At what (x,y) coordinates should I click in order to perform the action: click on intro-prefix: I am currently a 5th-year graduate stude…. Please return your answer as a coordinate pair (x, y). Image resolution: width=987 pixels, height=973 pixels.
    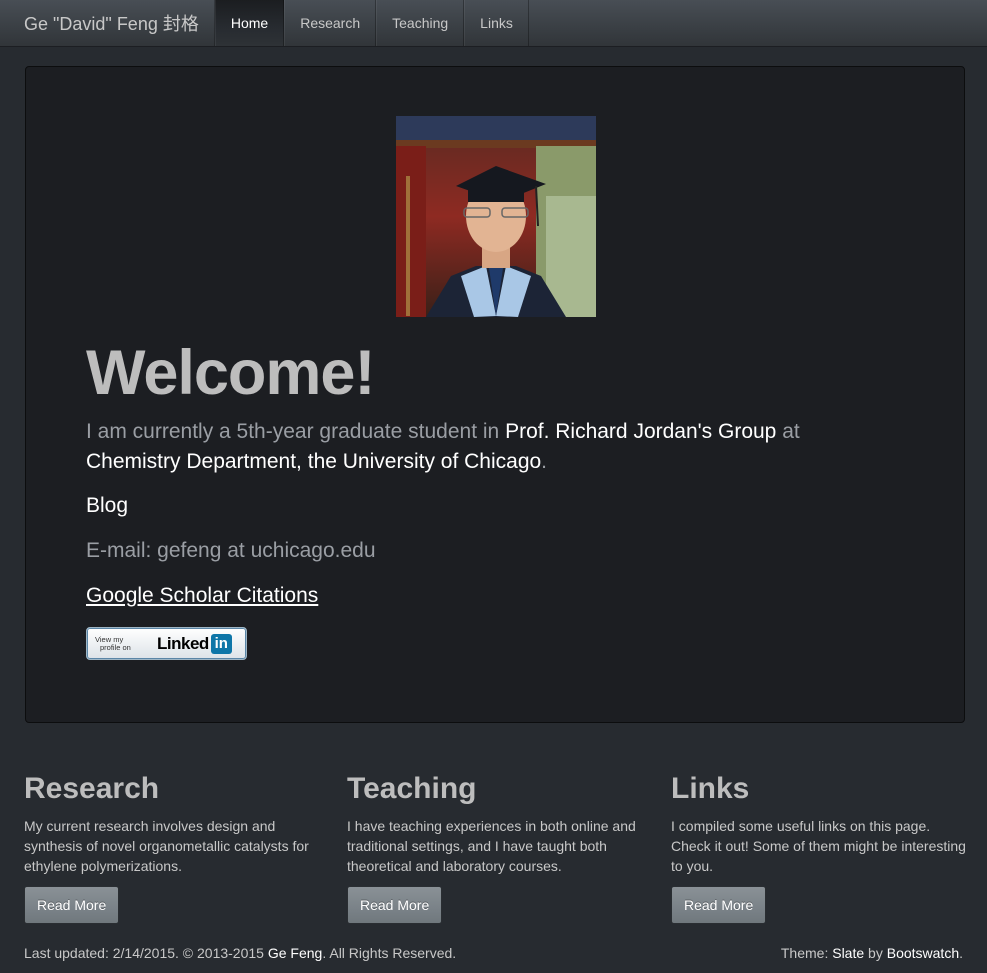
    Looking at the image, I should click on (296, 431).